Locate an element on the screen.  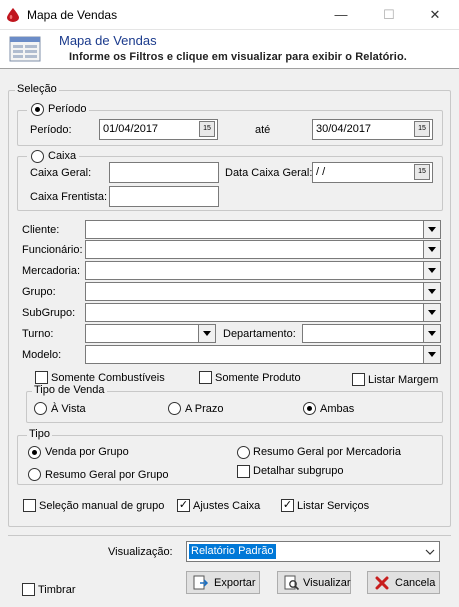
selecao-label: Seleção is located at coordinates (37, 89).